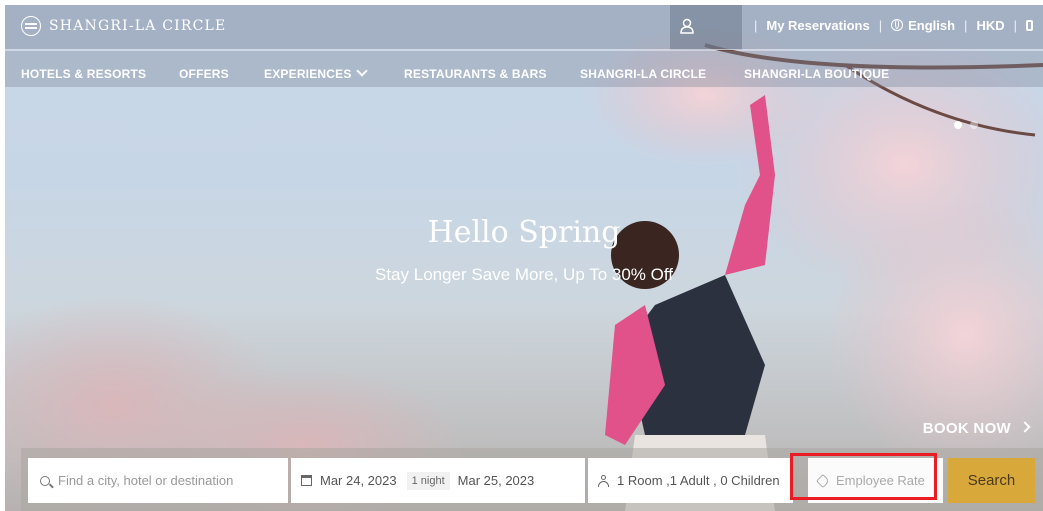 Image resolution: width=1043 pixels, height=511 pixels. Describe the element at coordinates (496, 480) in the screenshot. I see `check-out-date: Mar 25, 2023` at that location.